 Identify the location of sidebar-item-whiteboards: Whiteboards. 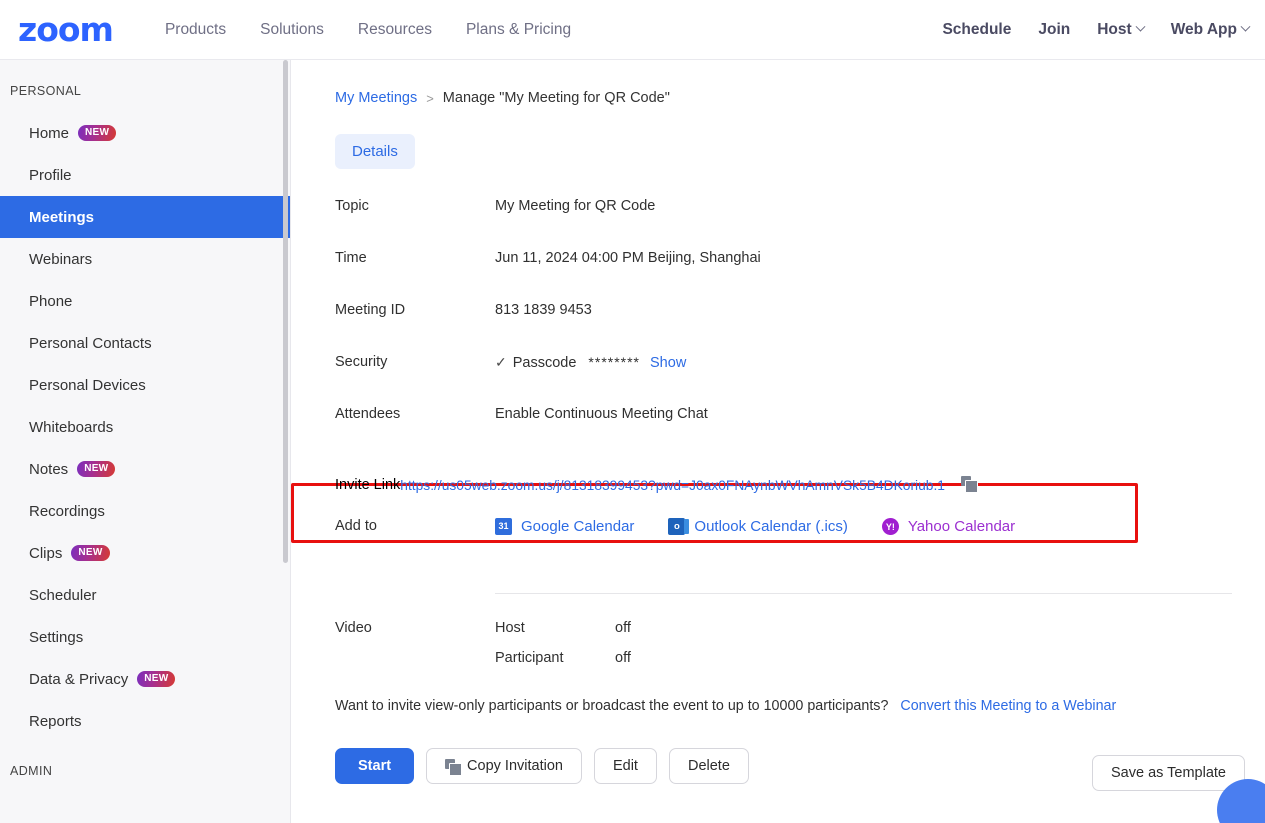
(145, 427).